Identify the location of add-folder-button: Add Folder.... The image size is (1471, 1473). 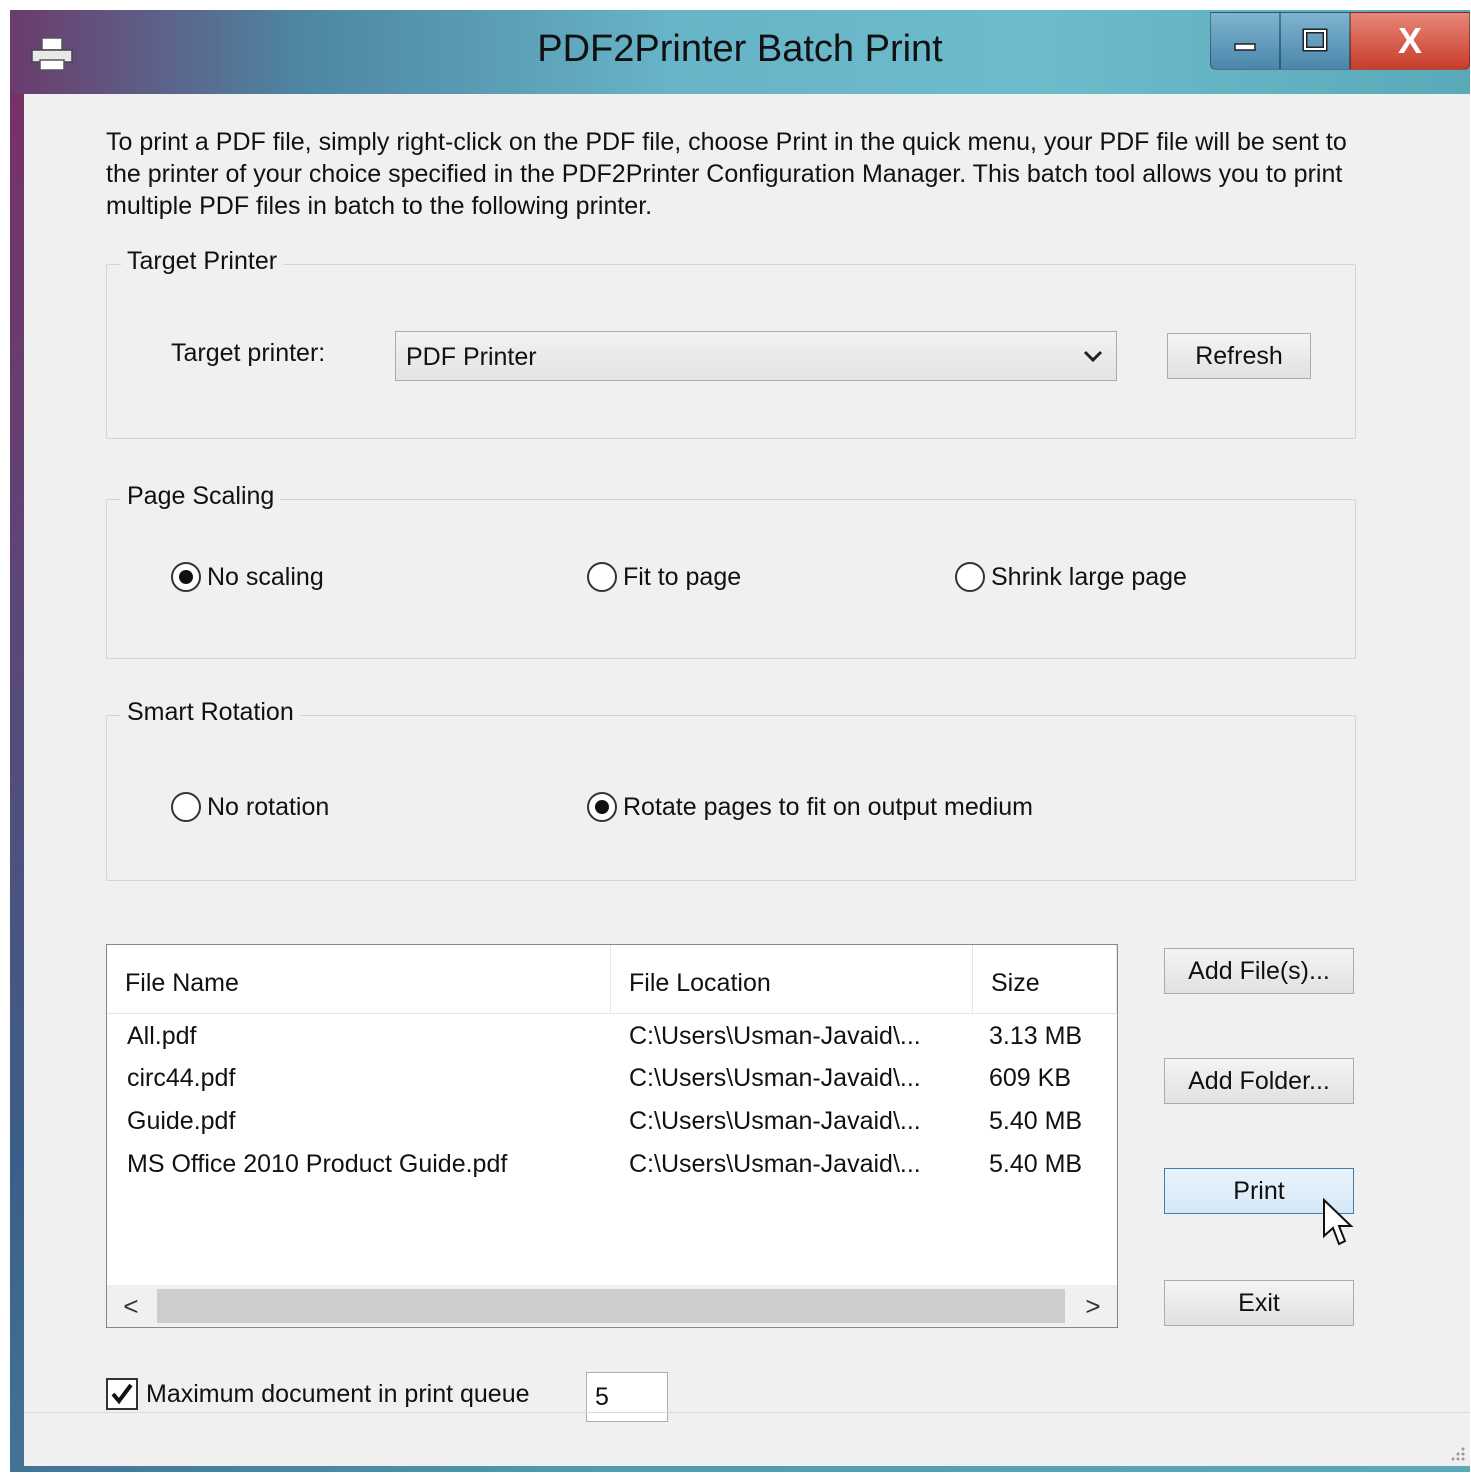
(1259, 1081).